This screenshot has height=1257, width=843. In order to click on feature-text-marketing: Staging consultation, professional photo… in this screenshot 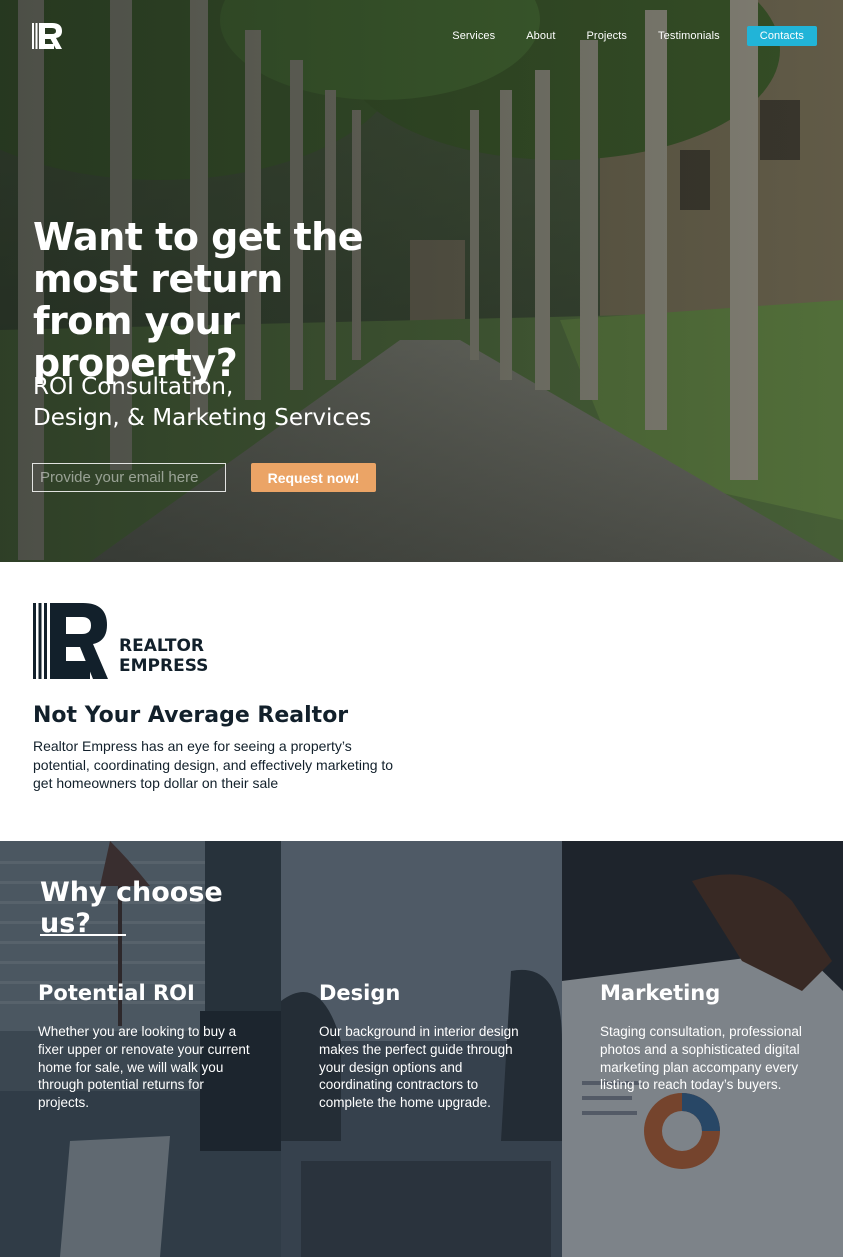, I will do `click(701, 1058)`.